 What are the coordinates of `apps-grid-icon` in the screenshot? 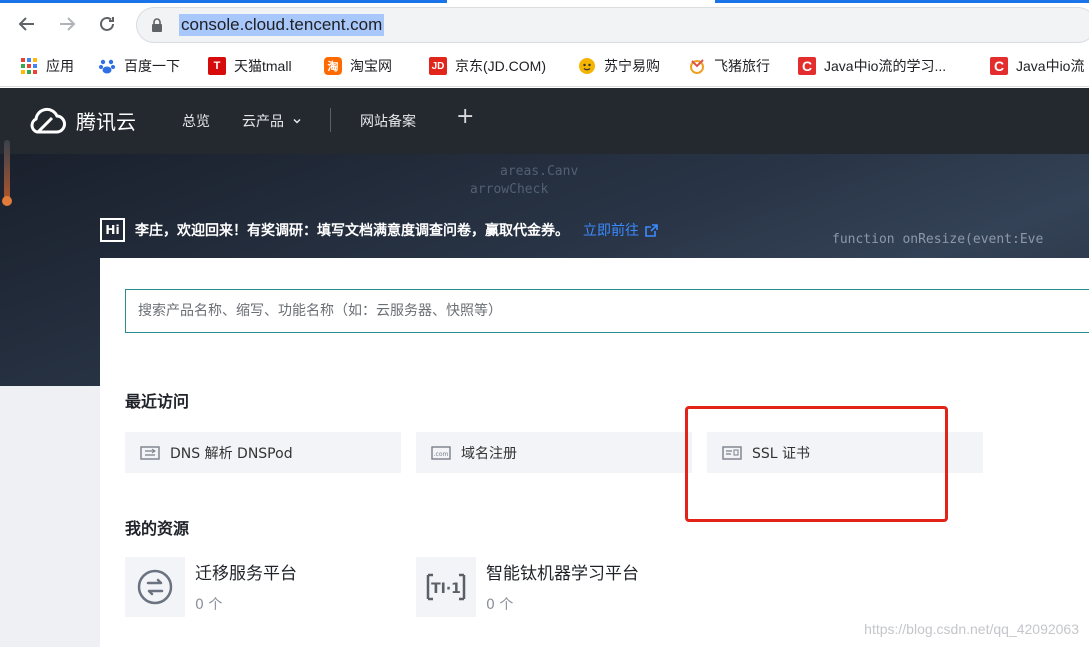 It's located at (29, 66).